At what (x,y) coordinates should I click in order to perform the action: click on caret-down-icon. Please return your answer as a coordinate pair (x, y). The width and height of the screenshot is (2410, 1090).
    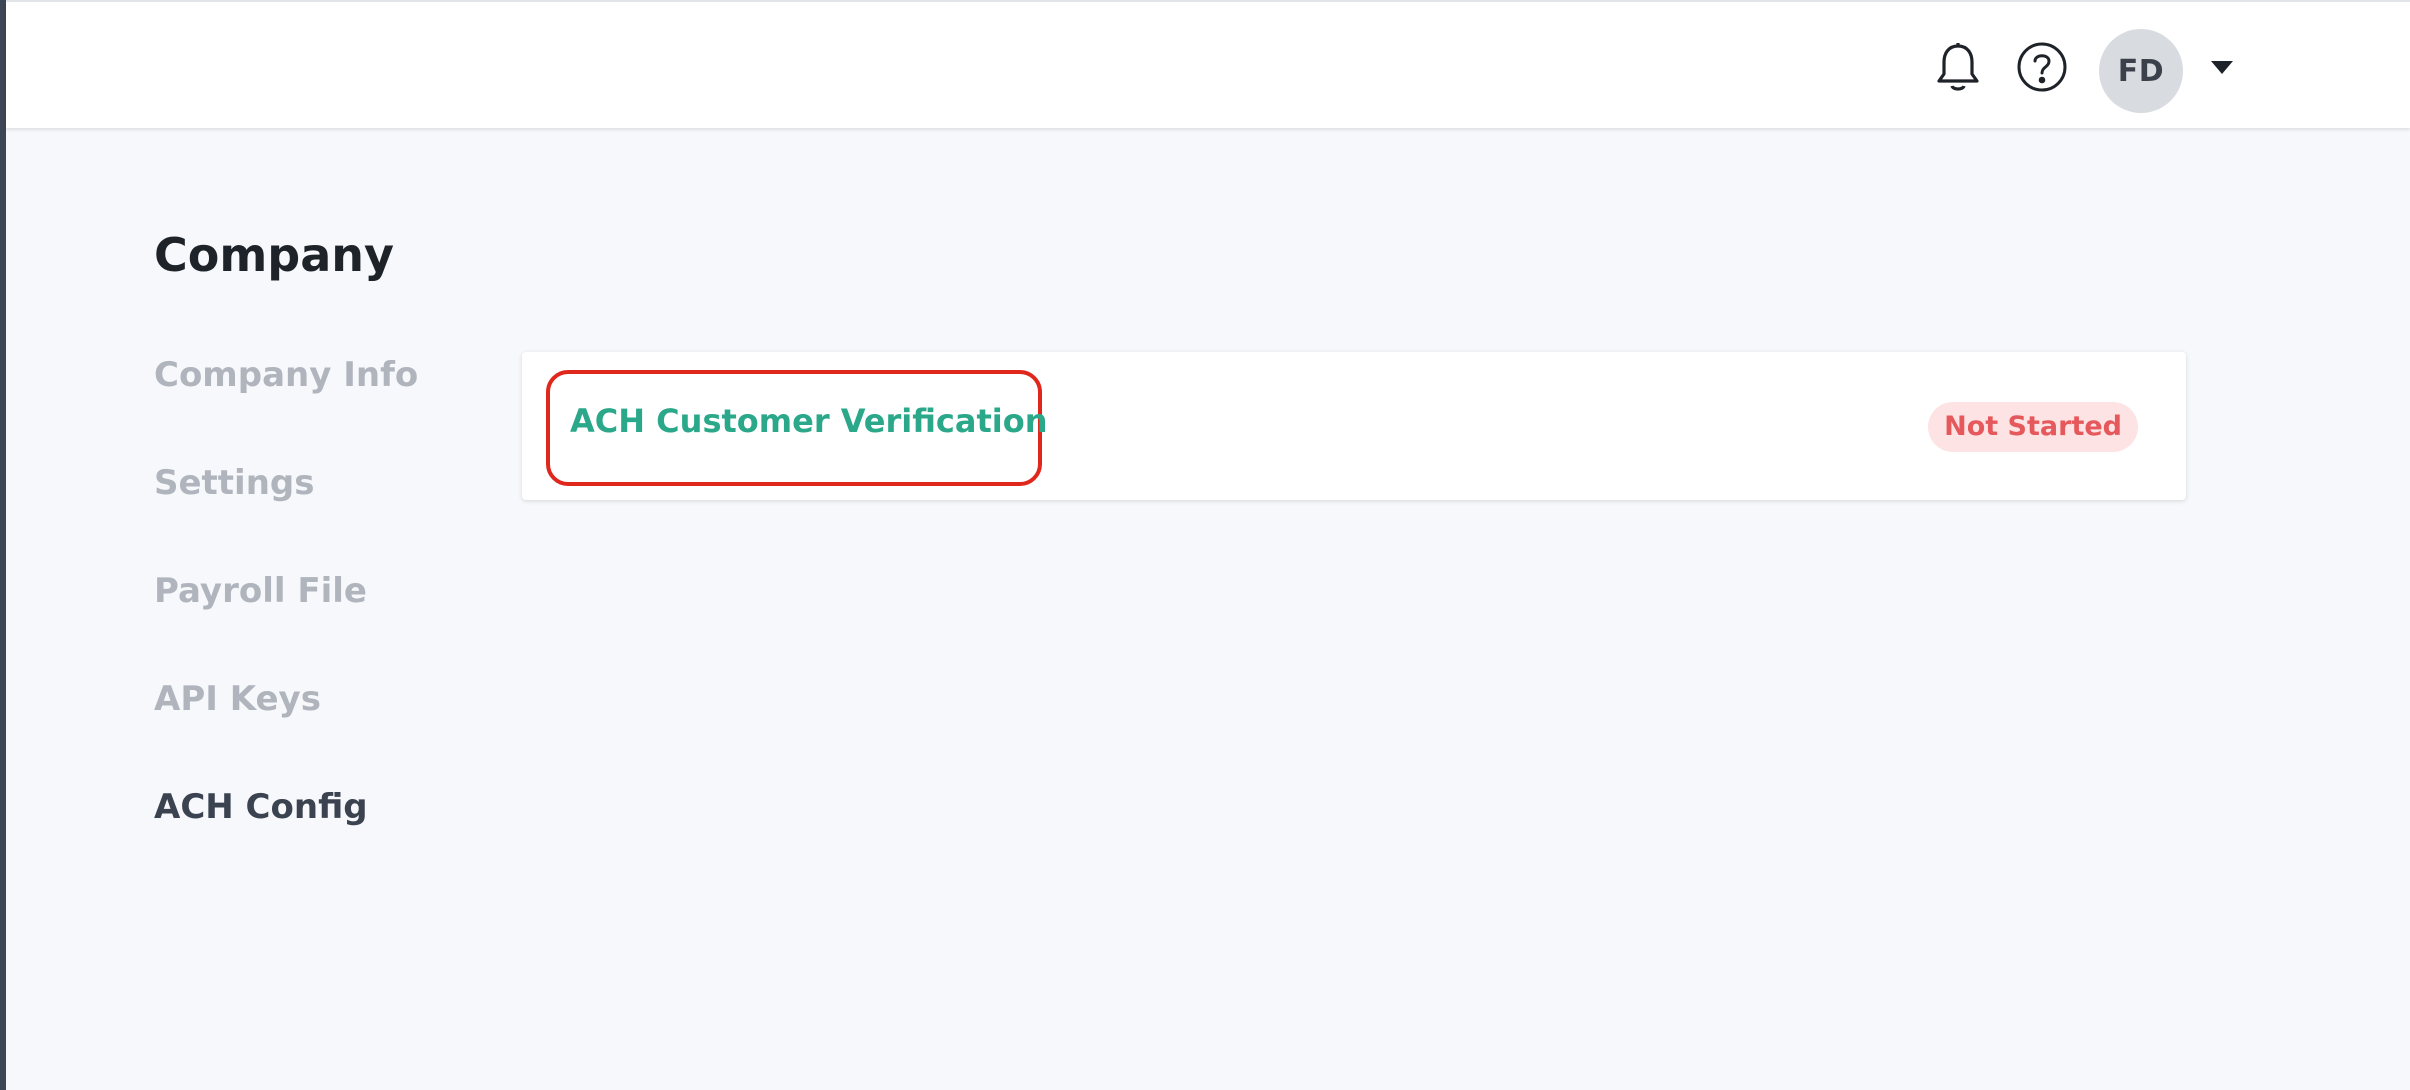
    Looking at the image, I should click on (2222, 68).